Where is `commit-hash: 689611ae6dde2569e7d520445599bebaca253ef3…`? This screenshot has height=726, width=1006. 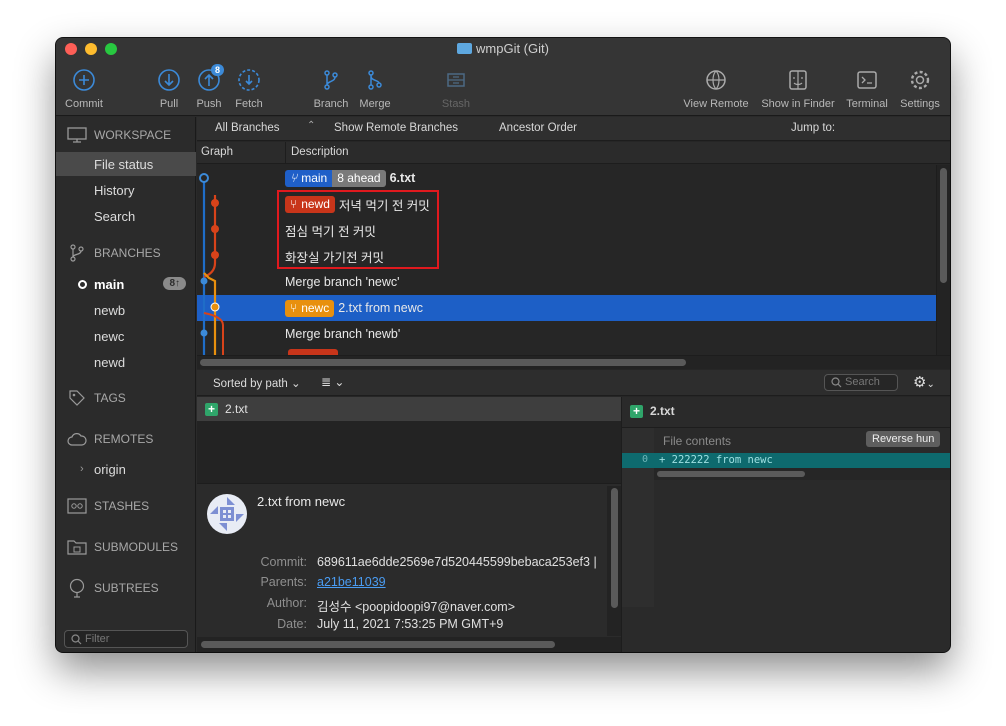
commit-hash: 689611ae6dde2569e7d520445599bebaca253ef3… is located at coordinates (457, 562).